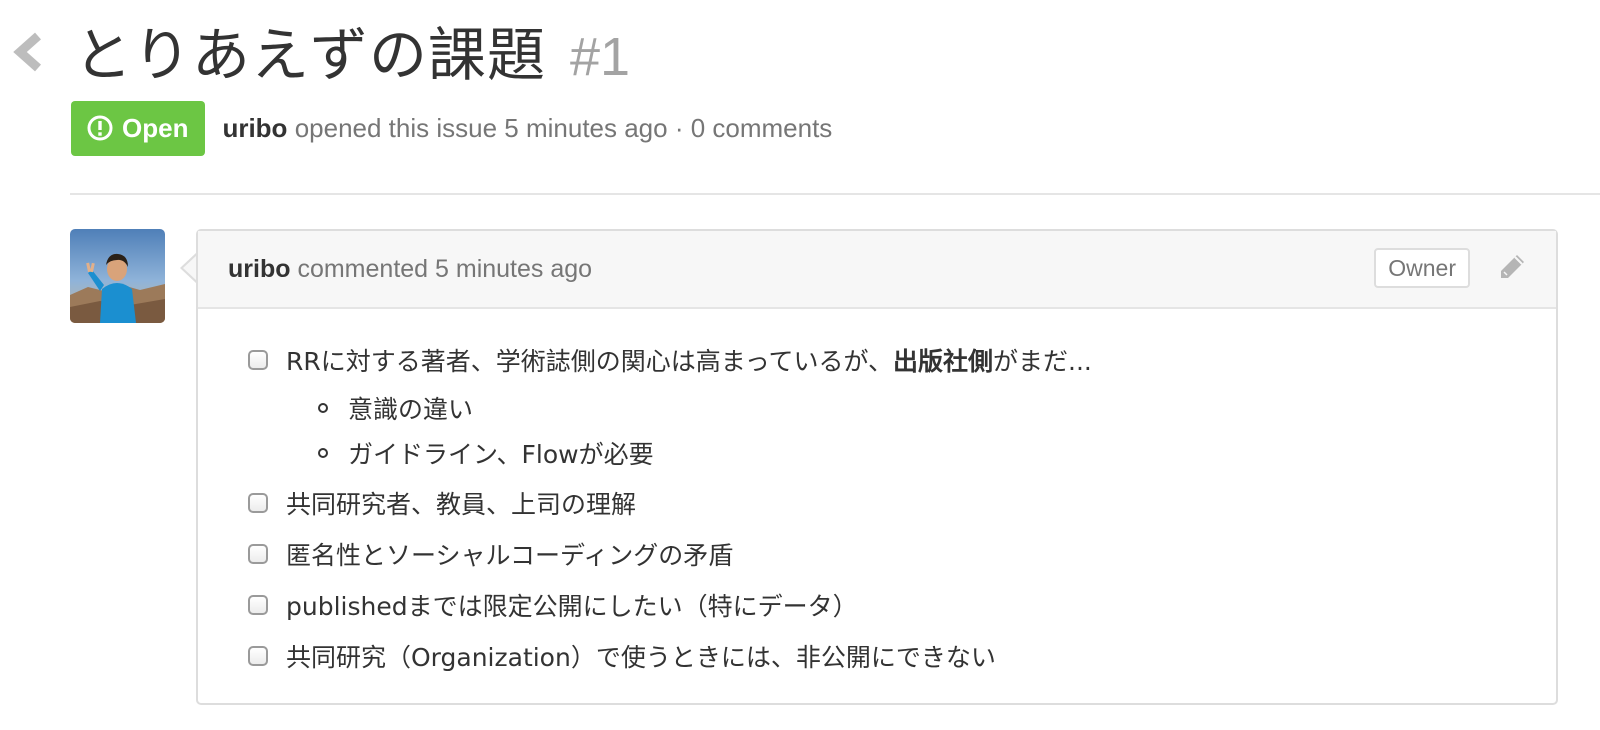 The image size is (1600, 730). I want to click on sub-item-label: 意識の違い, so click(411, 409).